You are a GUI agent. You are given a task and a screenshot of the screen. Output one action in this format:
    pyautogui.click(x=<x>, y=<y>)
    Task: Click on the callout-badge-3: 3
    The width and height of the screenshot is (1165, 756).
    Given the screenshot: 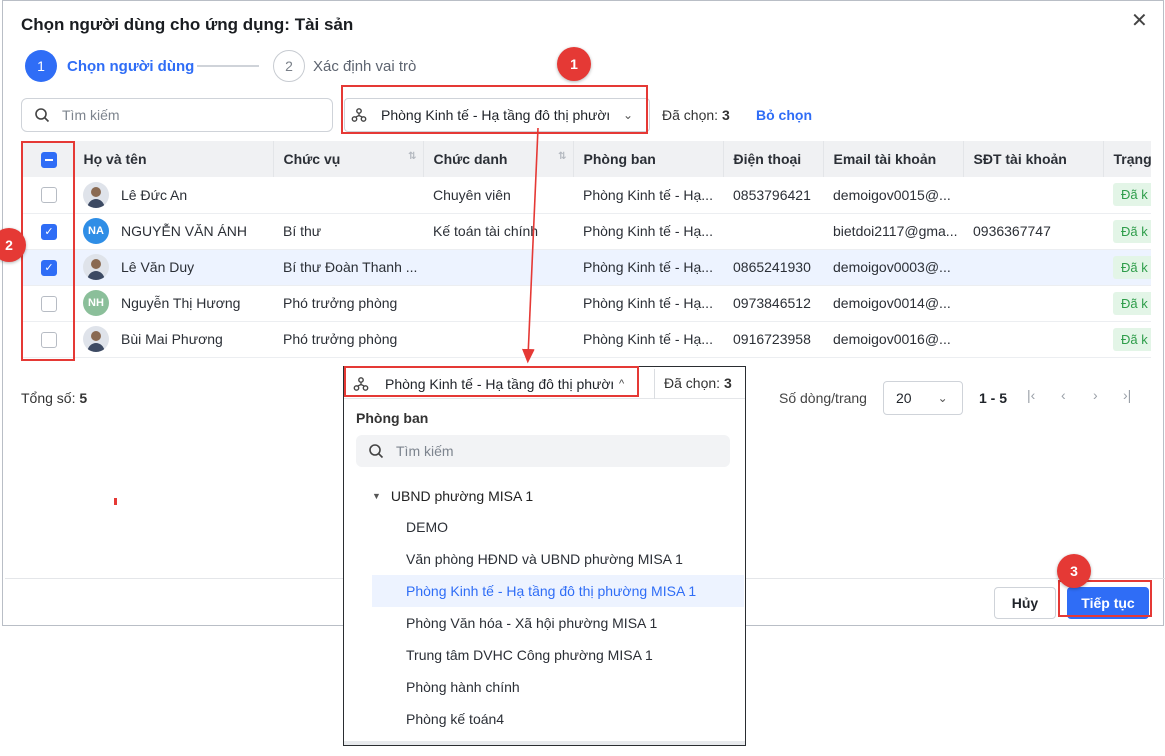 What is the action you would take?
    pyautogui.click(x=1074, y=571)
    